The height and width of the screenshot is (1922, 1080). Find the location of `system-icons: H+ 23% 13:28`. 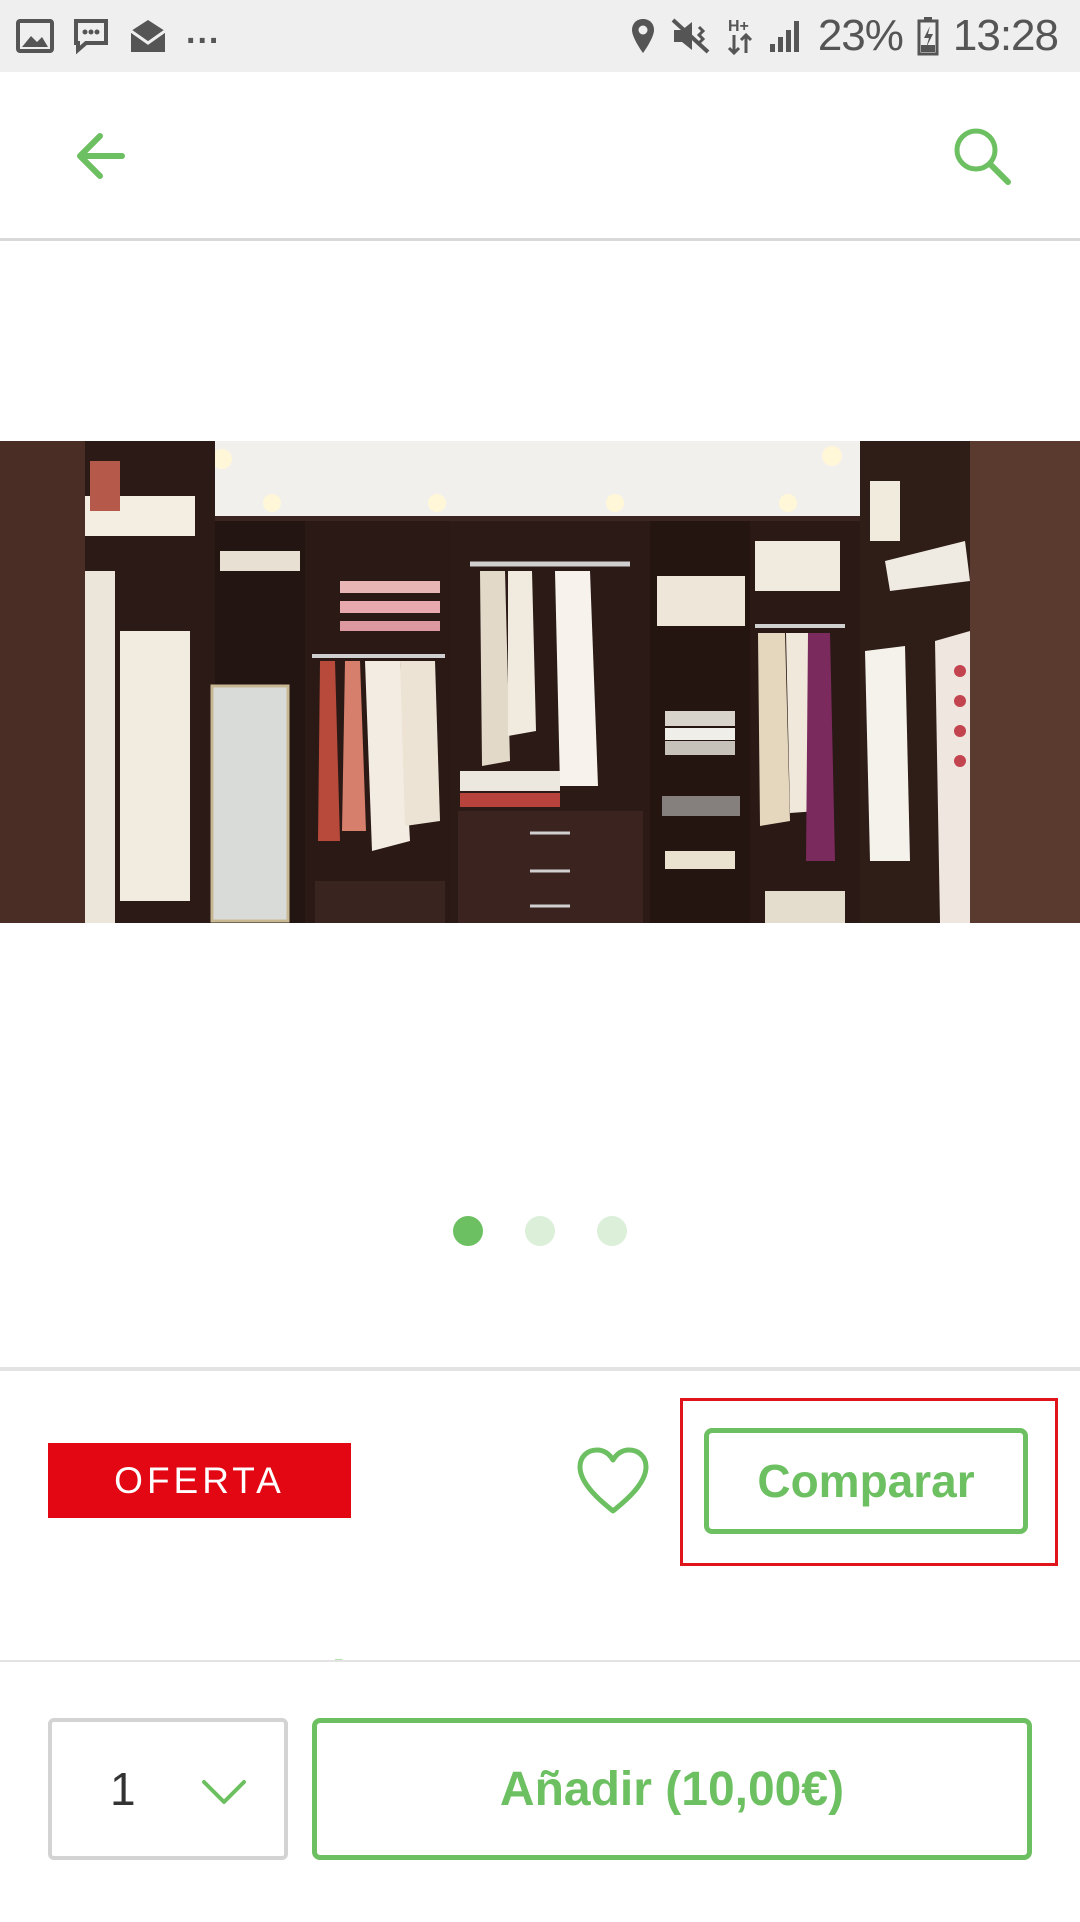

system-icons: H+ 23% 13:28 is located at coordinates (844, 36).